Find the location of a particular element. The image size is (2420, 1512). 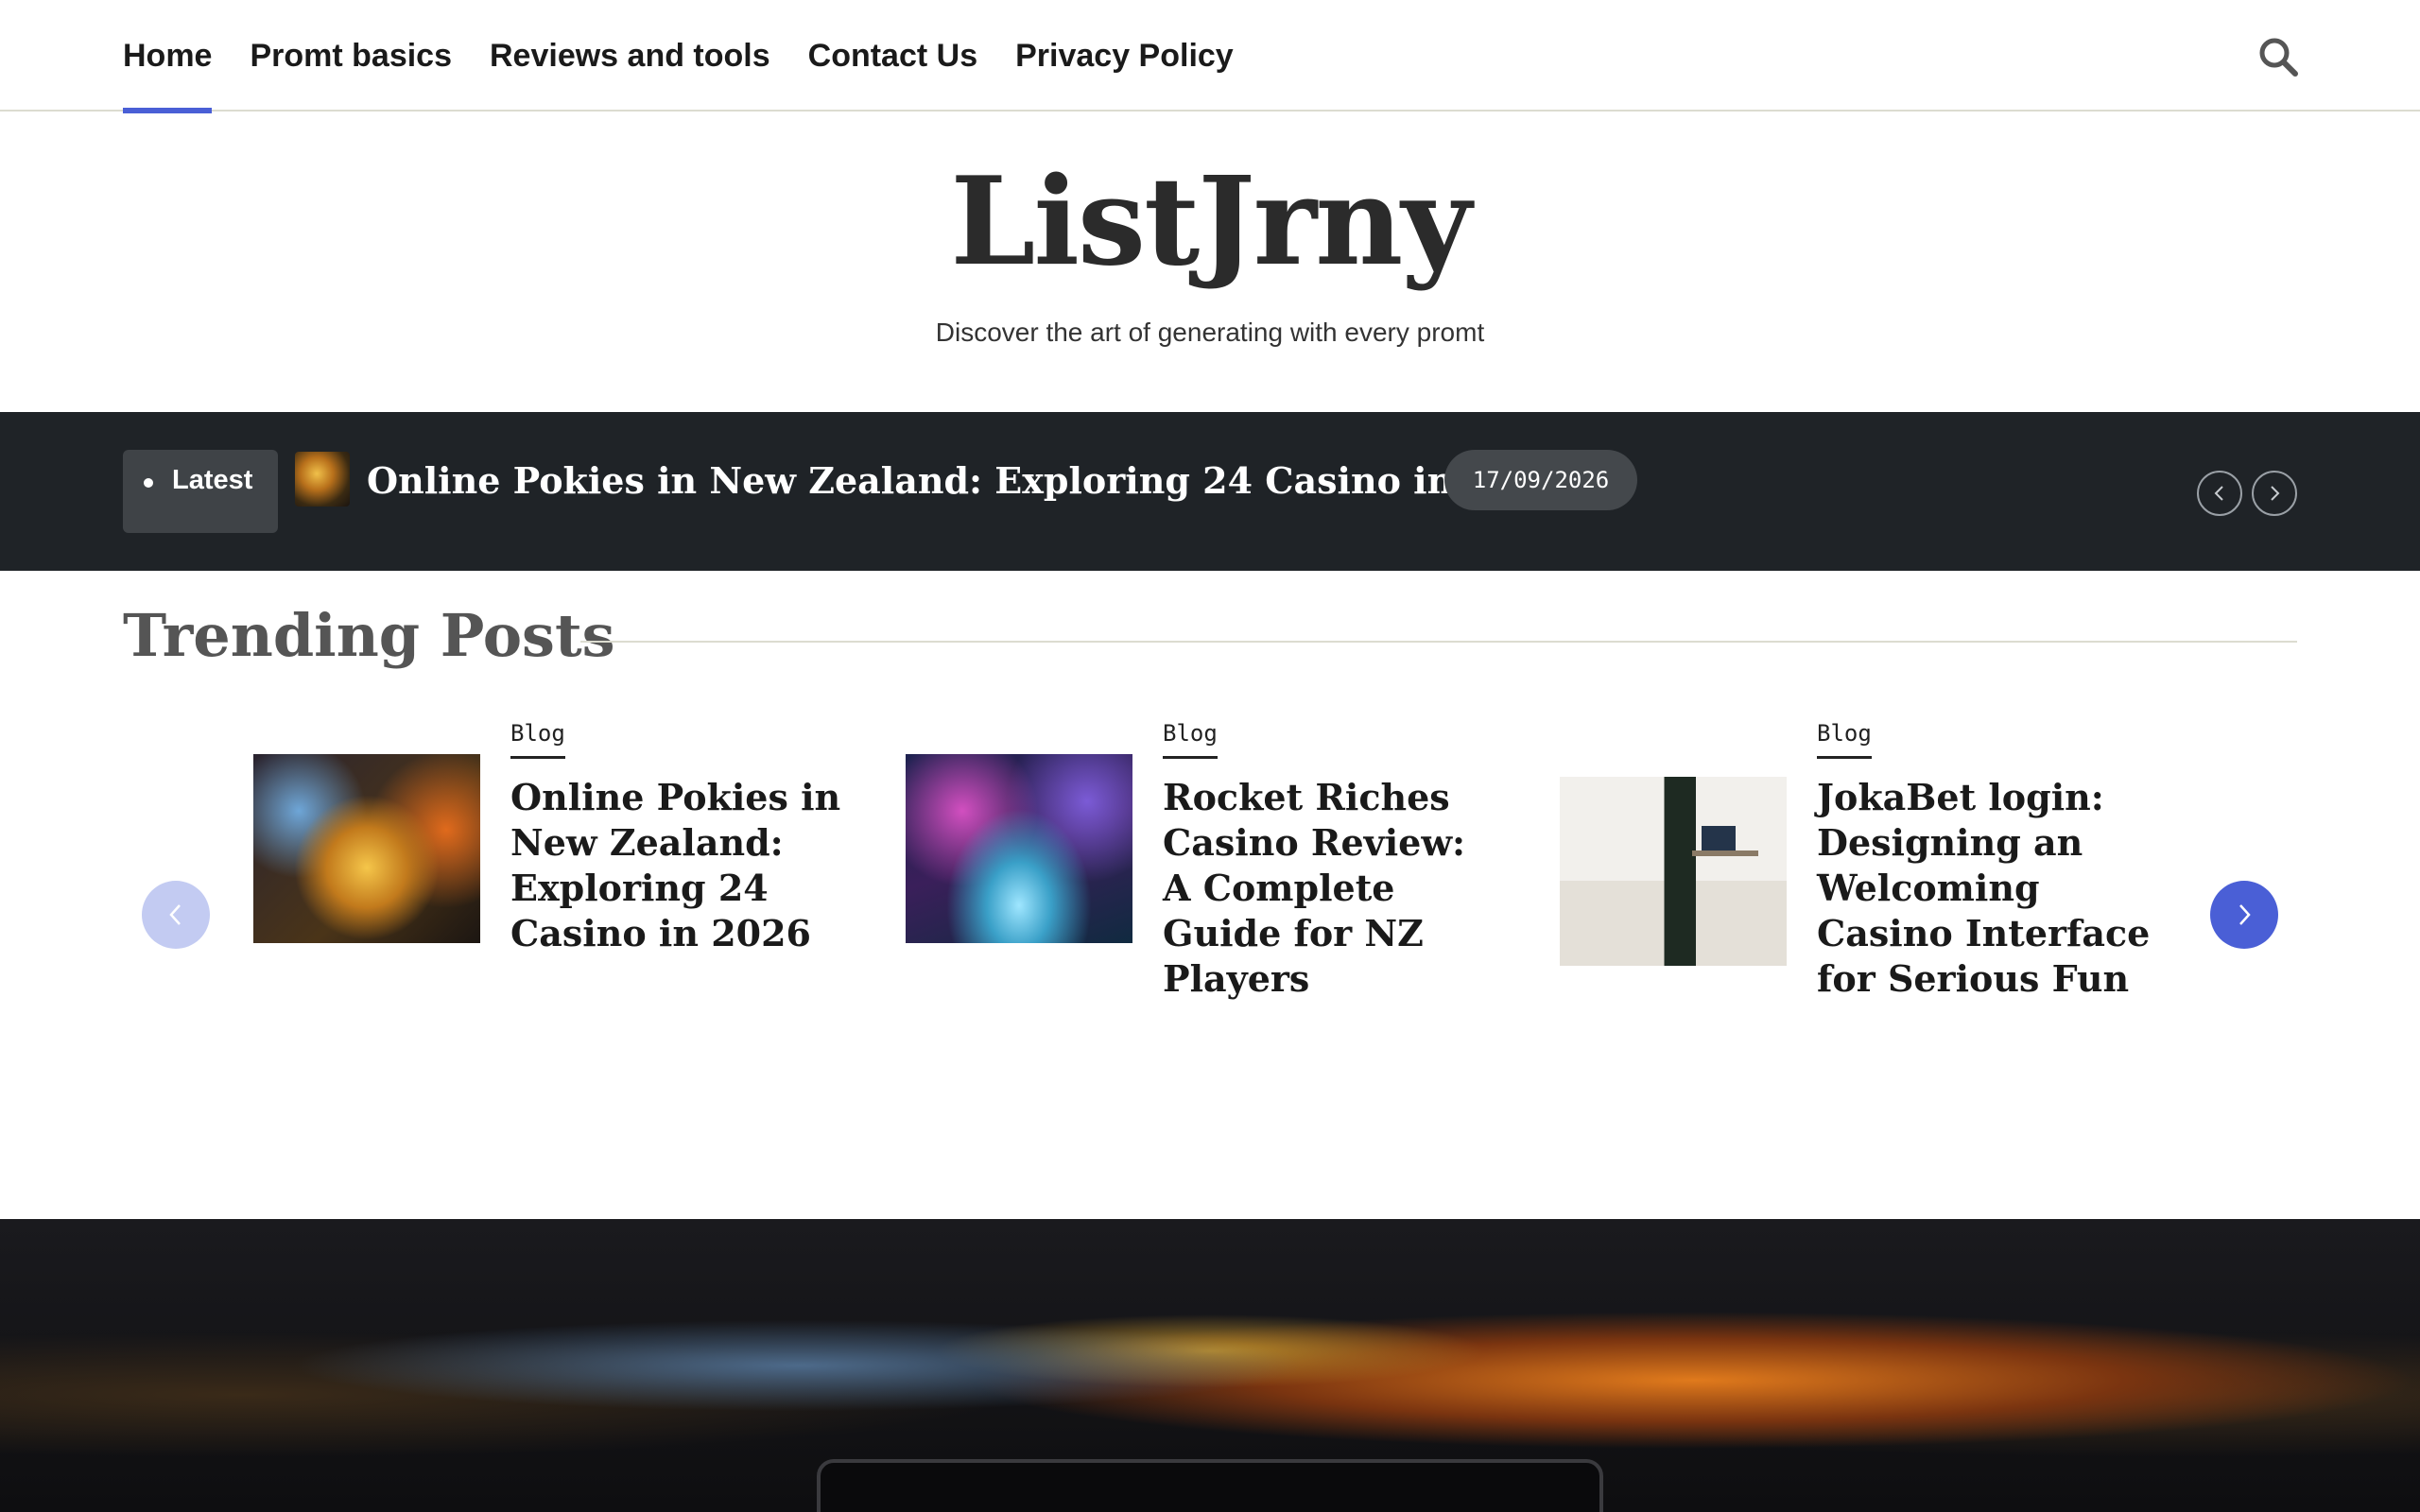

search-button is located at coordinates (2278, 56).